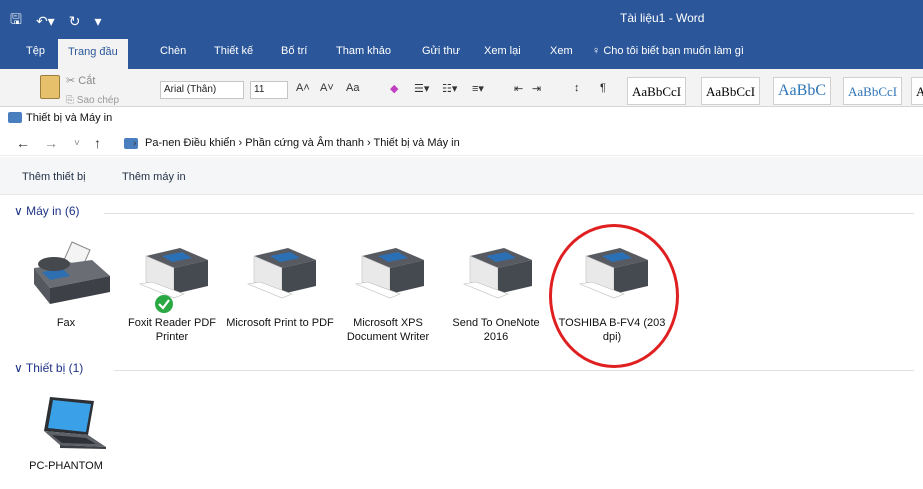 This screenshot has height=489, width=923. Describe the element at coordinates (202, 90) in the screenshot. I see `font-name-box: Arial (Thân)` at that location.